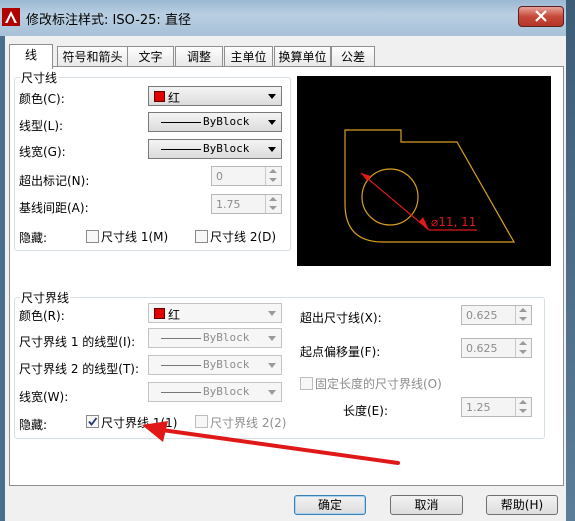 The image size is (575, 521). I want to click on tab-alternate-units: 换算单位, so click(302, 56).